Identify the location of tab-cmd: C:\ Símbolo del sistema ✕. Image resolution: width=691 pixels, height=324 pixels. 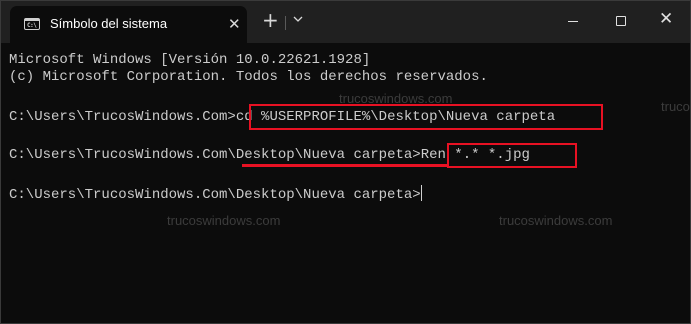
(128, 24).